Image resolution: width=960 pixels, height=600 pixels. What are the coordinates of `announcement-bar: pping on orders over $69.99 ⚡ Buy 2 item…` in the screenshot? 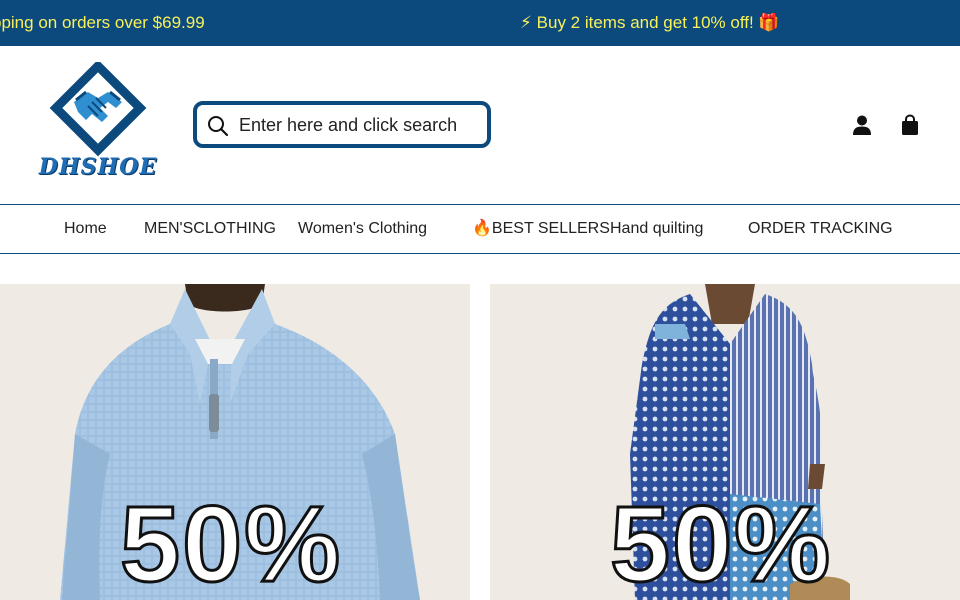 It's located at (480, 23).